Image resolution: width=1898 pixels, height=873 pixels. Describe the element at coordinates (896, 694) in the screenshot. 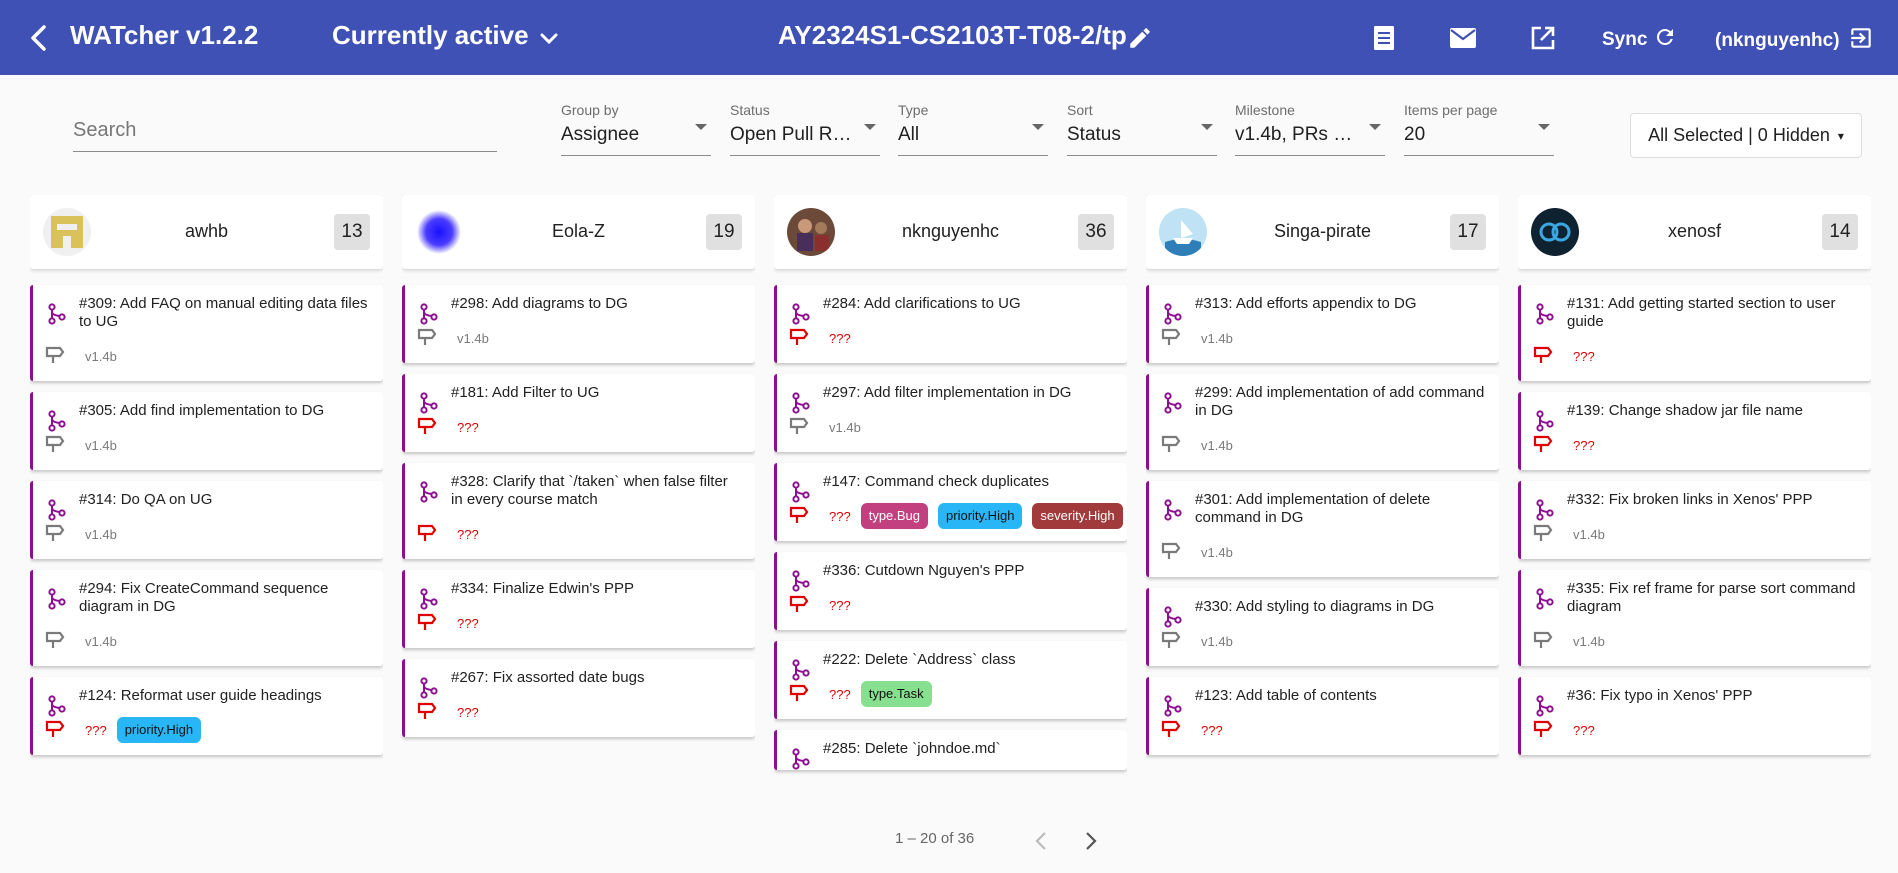

I see `issue-label-chip: type.Task` at that location.